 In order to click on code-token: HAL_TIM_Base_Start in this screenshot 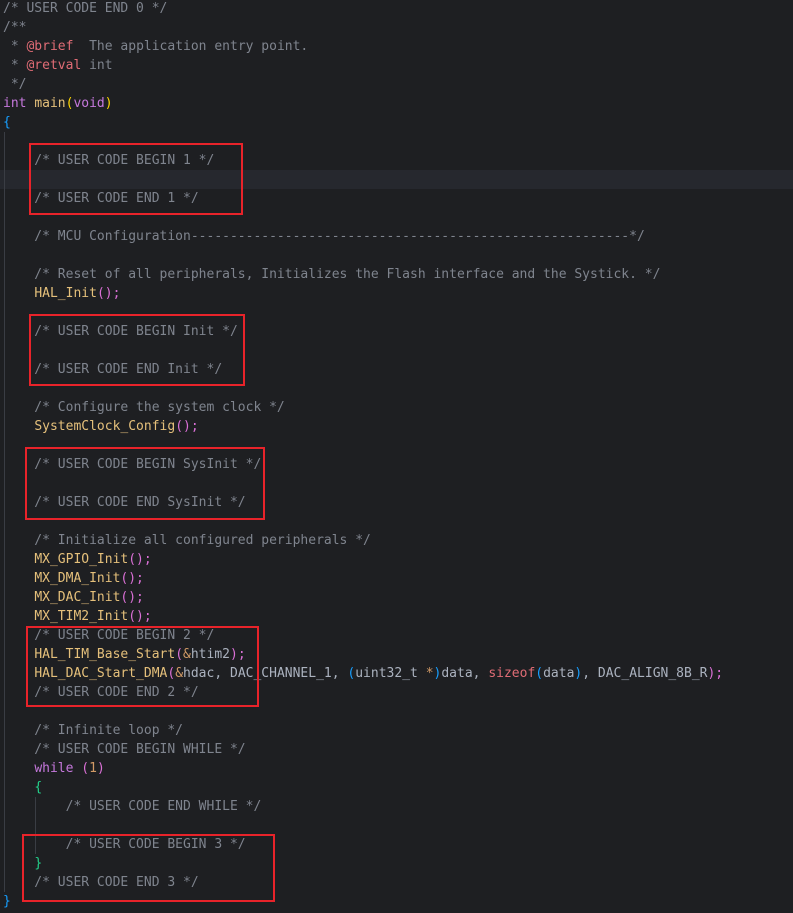, I will do `click(105, 654)`.